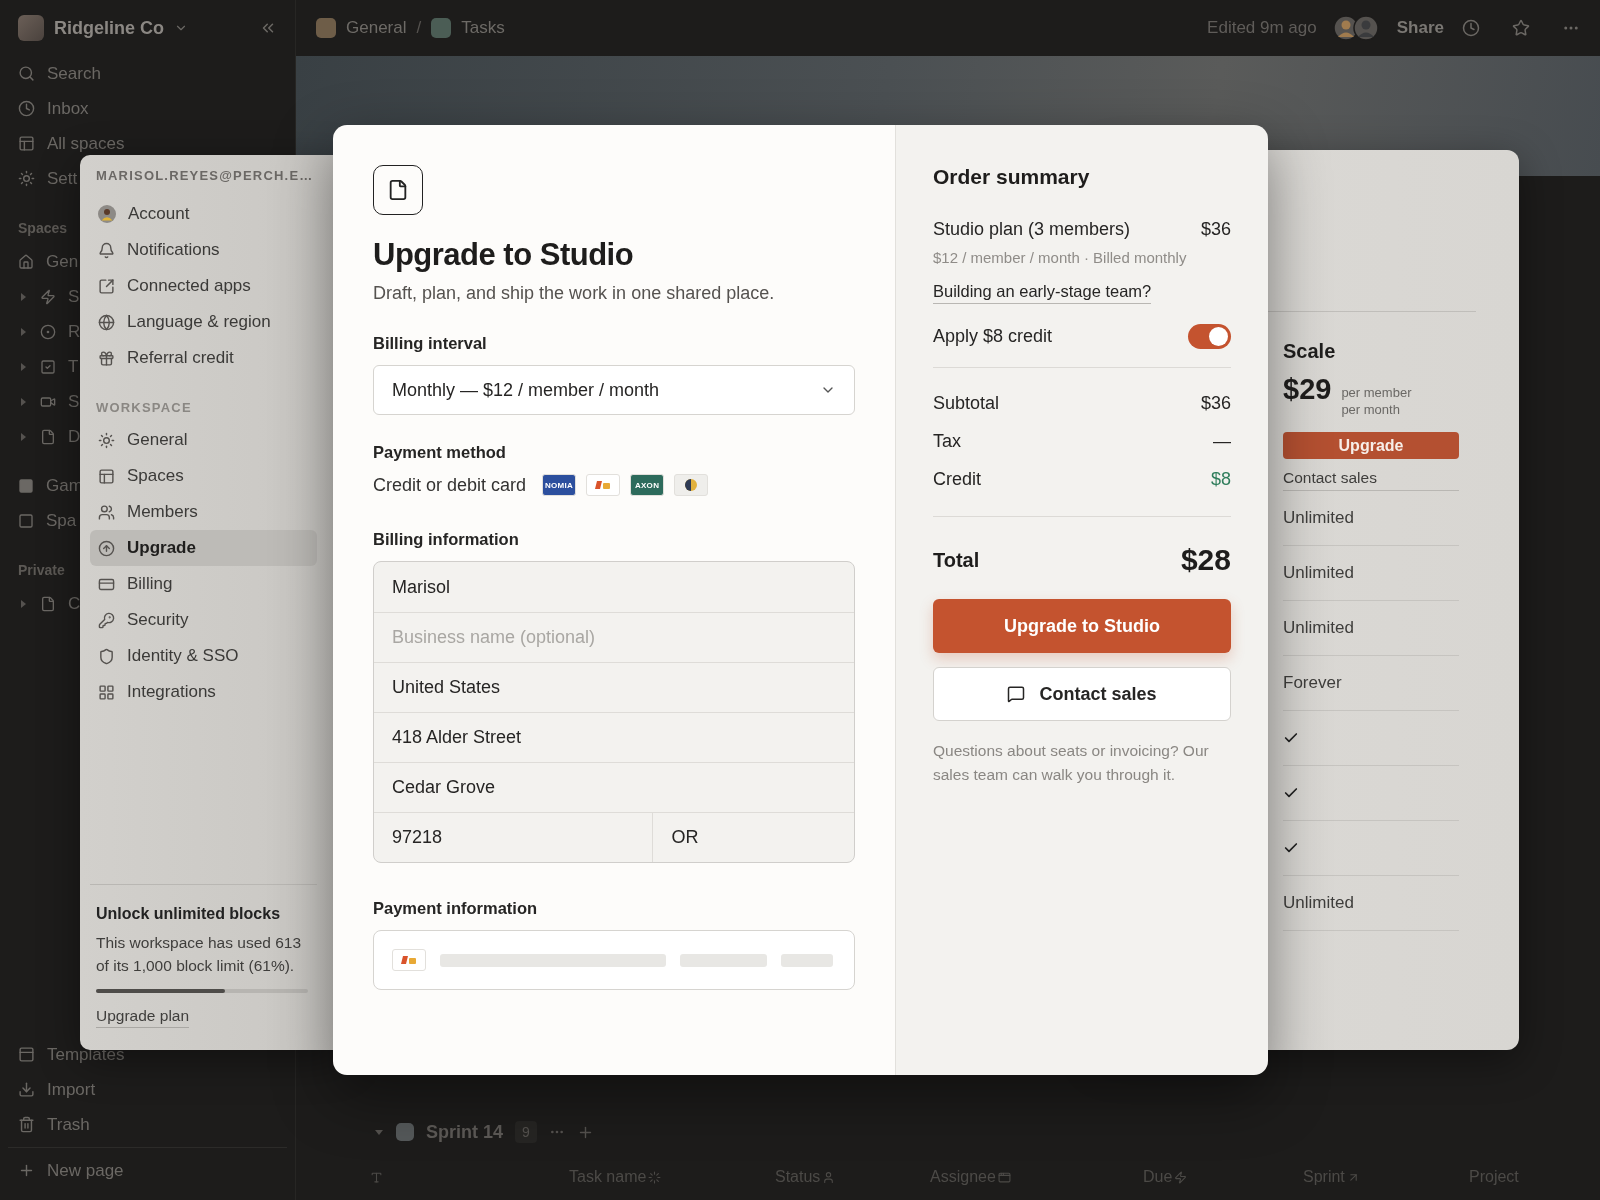  What do you see at coordinates (376, 1177) in the screenshot?
I see `text-type-icon` at bounding box center [376, 1177].